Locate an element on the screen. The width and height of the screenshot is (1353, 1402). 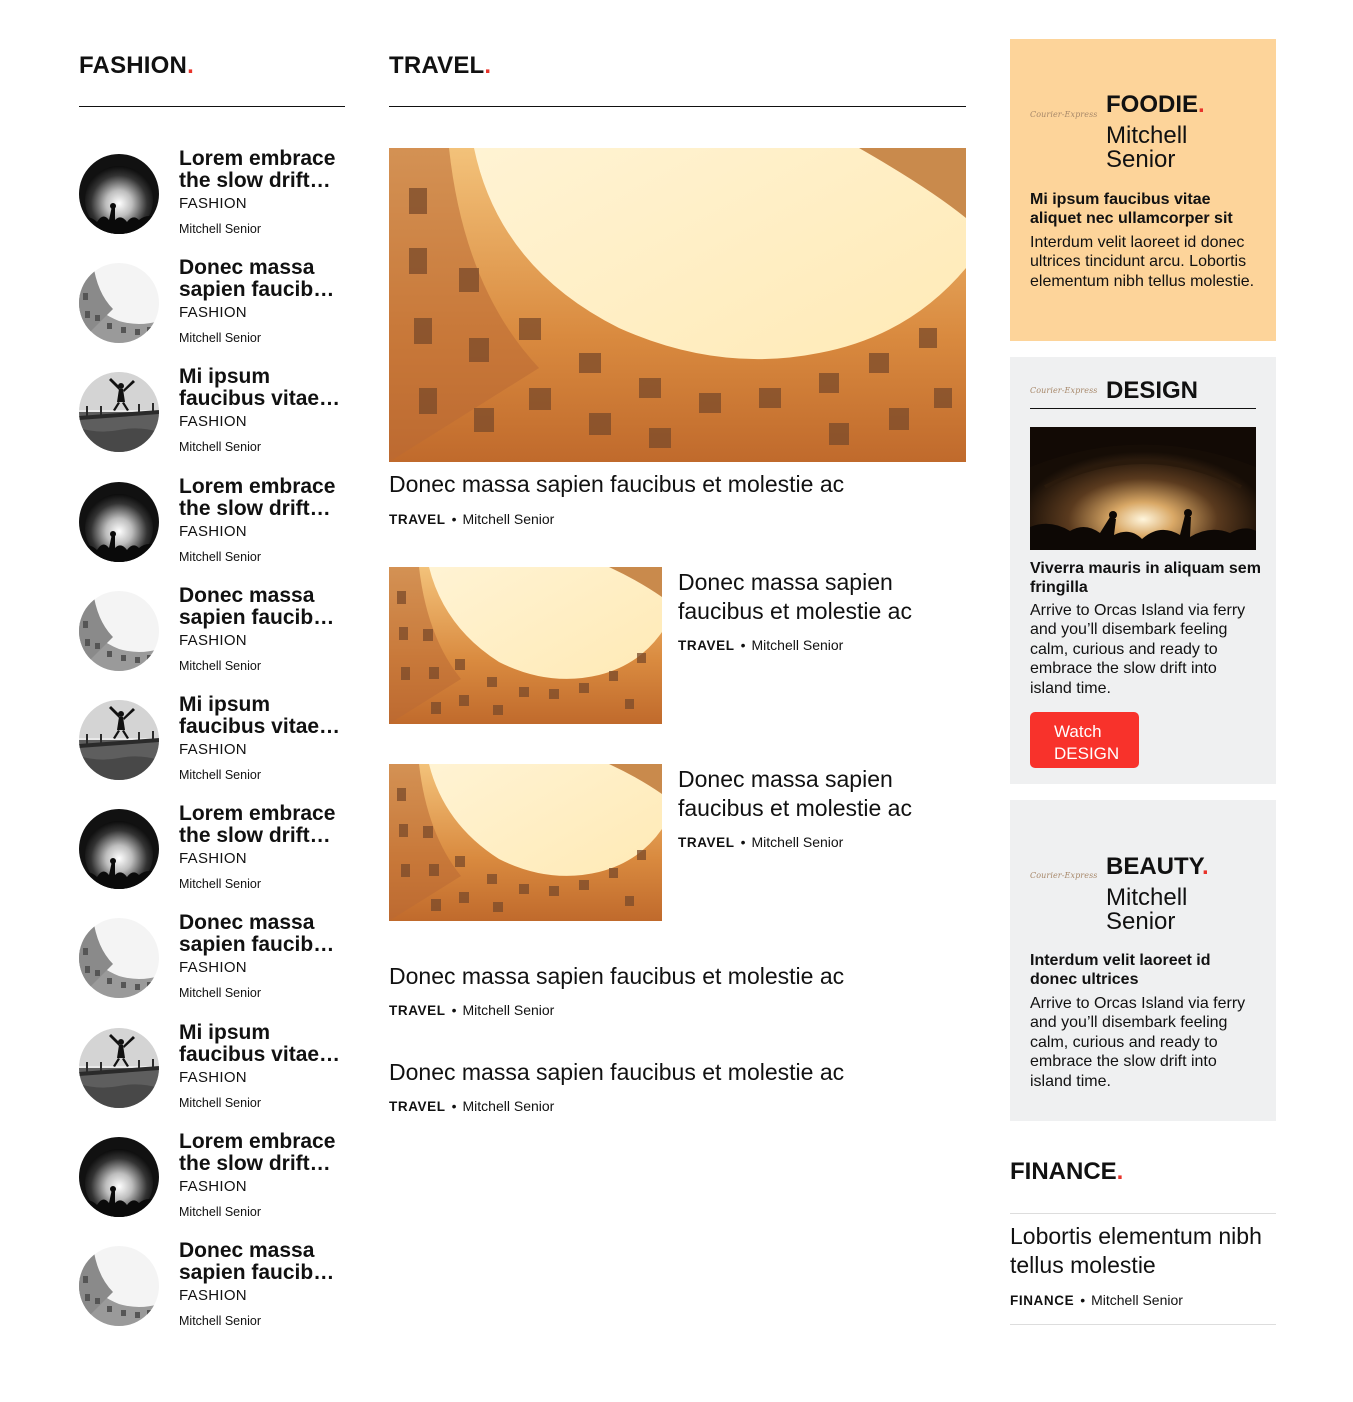
foodie-author: Mitchell Senior is located at coordinates (1156, 148).